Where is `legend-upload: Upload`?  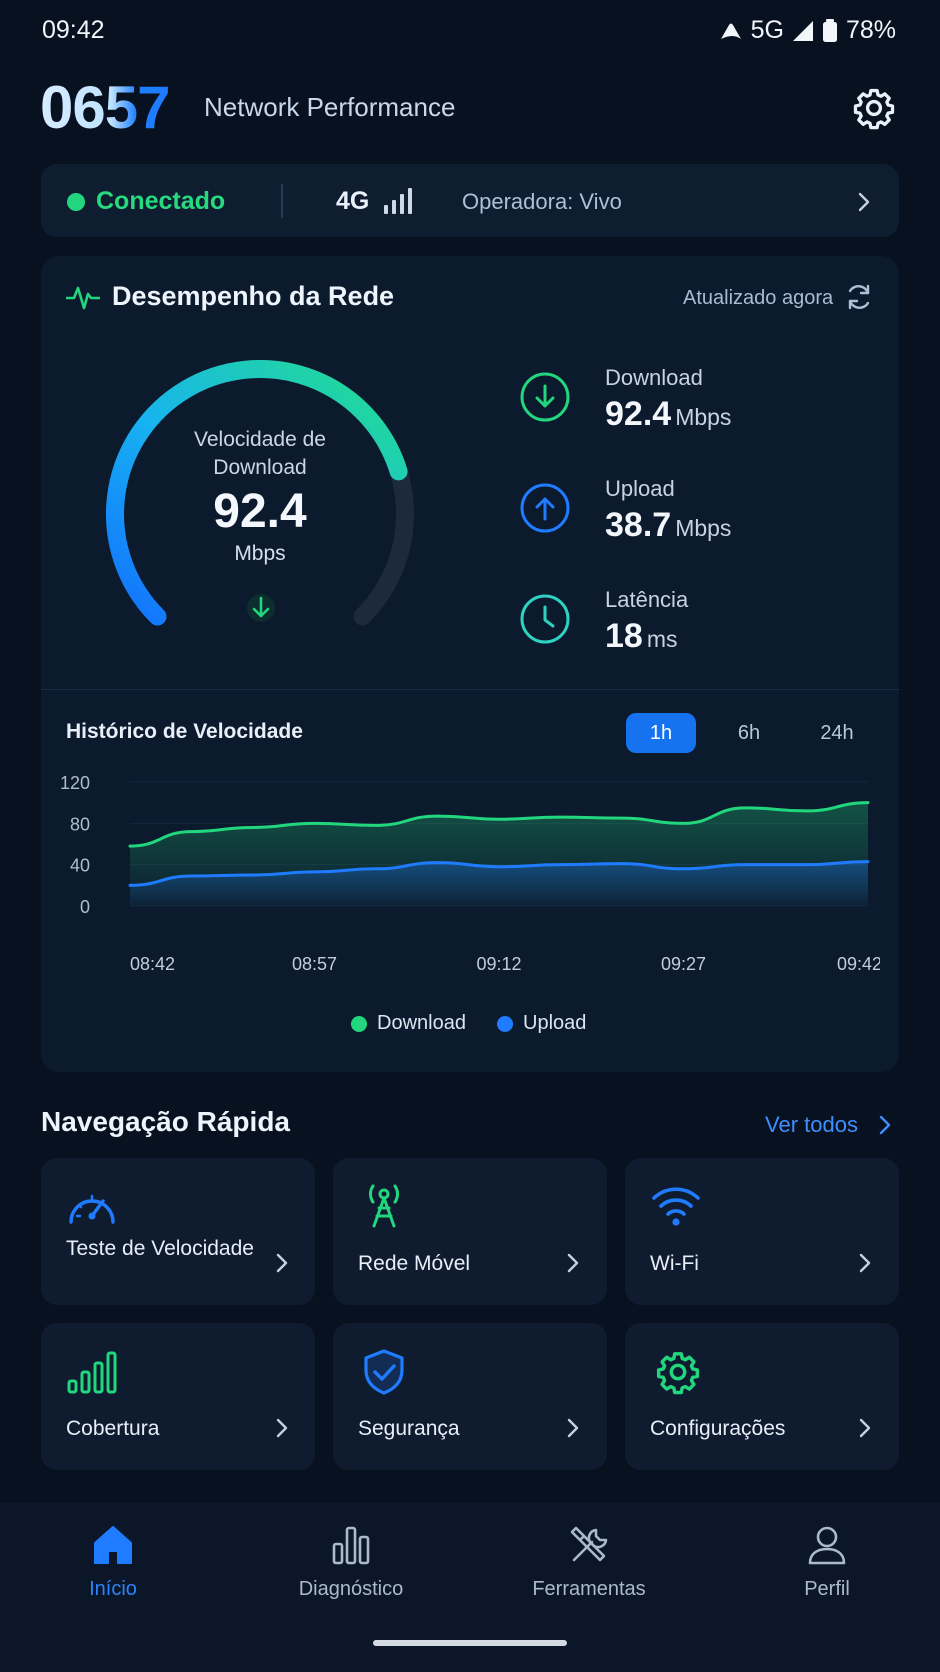 legend-upload: Upload is located at coordinates (541, 1023).